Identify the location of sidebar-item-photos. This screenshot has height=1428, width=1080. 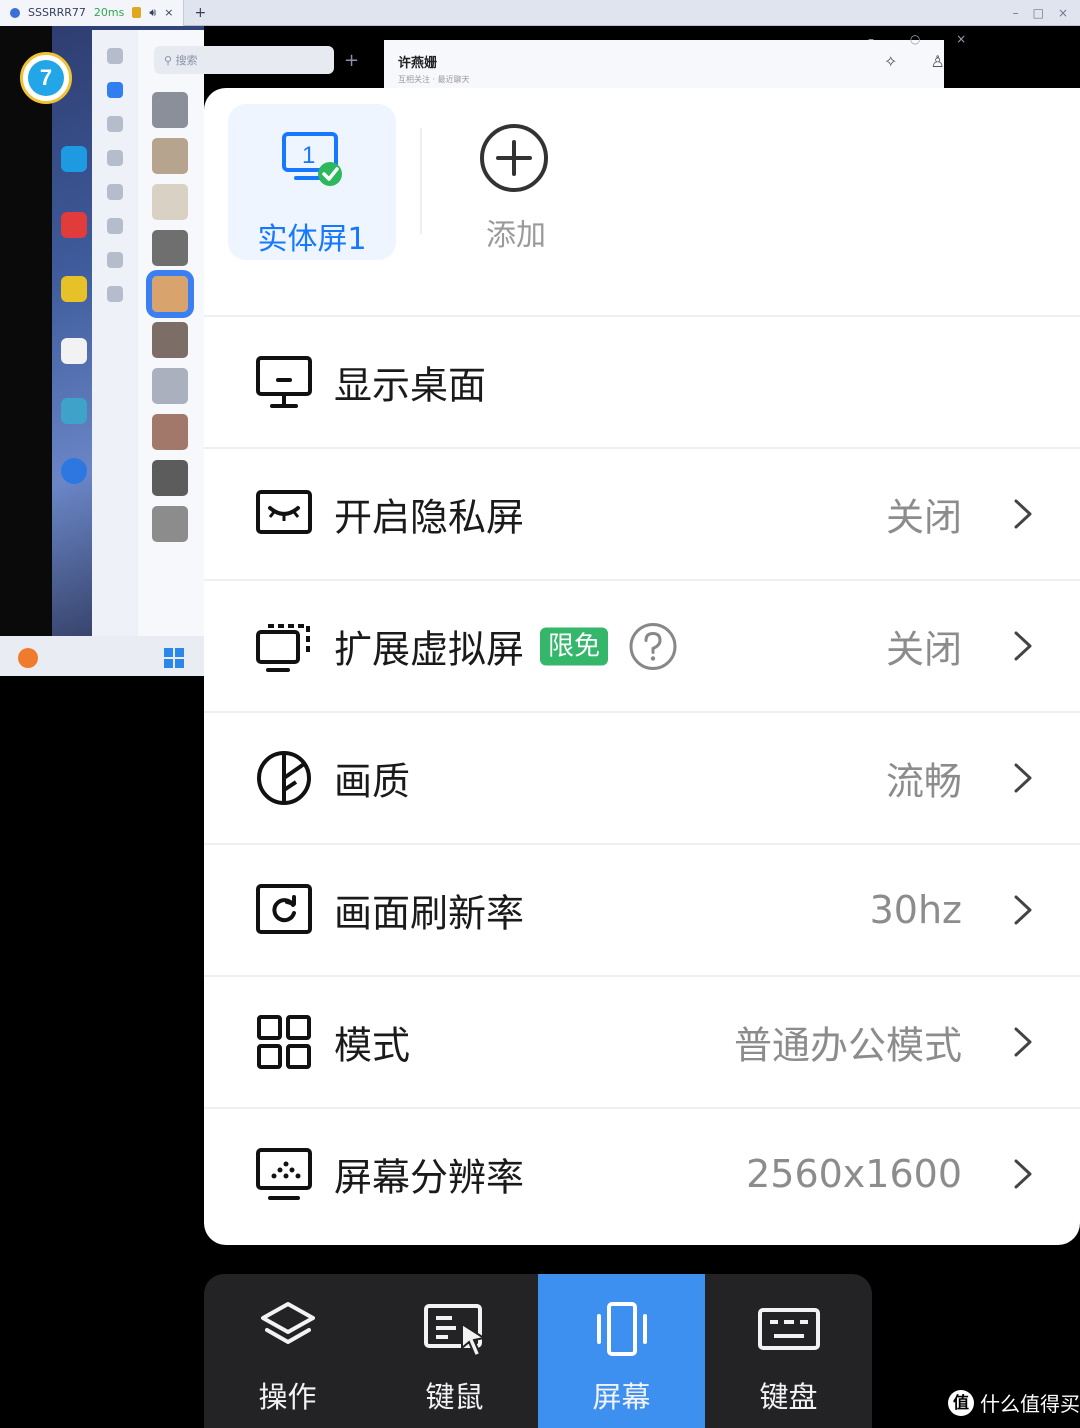
(115, 226).